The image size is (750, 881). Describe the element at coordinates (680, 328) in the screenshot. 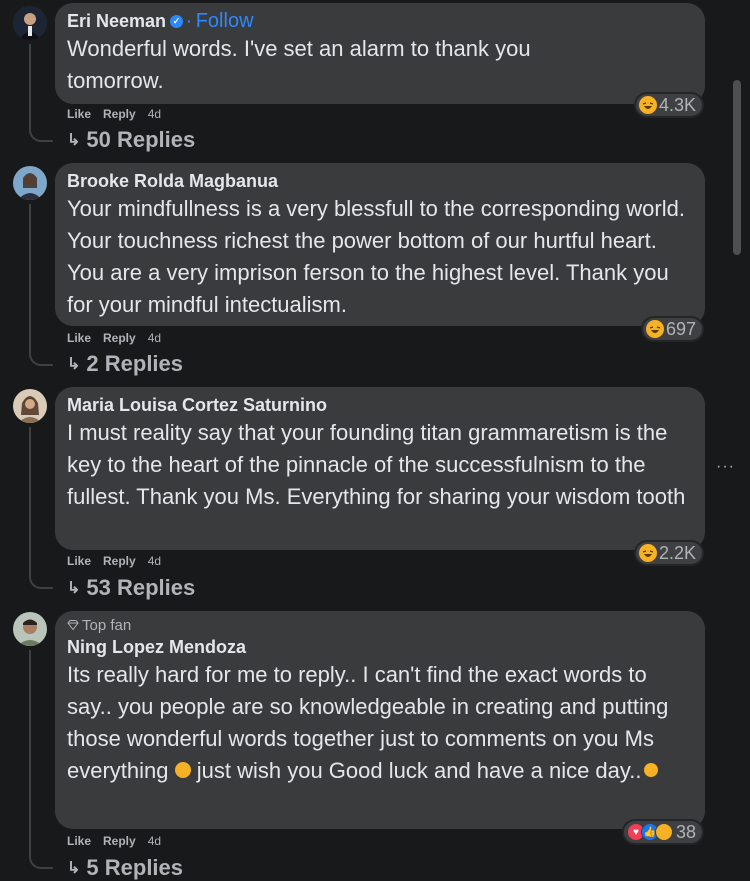

I see `reaction-count: 697` at that location.